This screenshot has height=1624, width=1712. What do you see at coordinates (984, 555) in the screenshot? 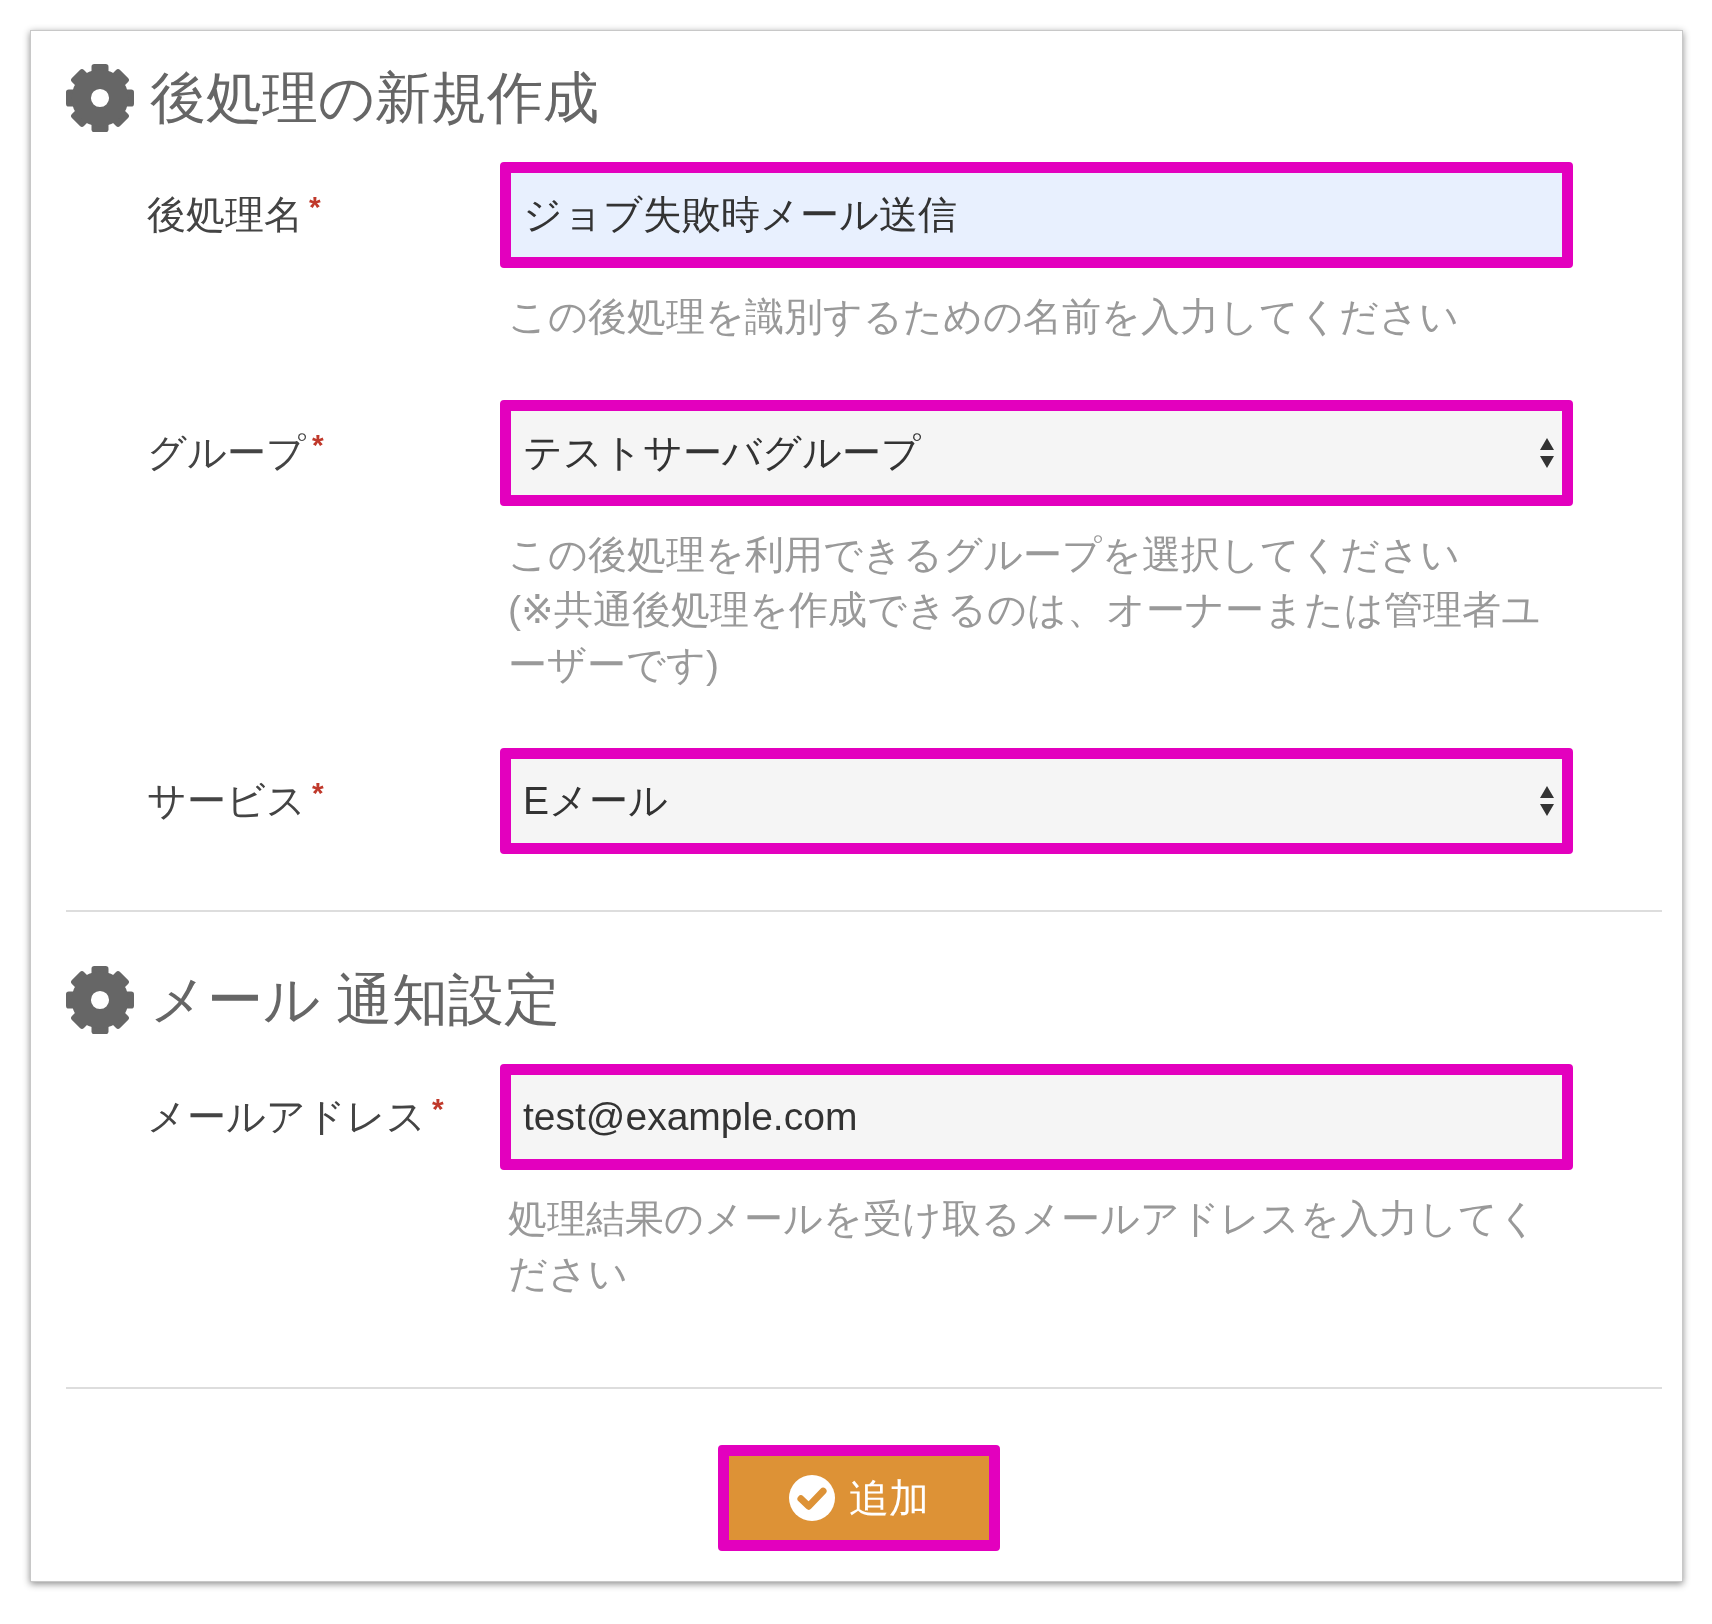
I see `help-text: この後処理を利用できるグループを選択してください` at bounding box center [984, 555].